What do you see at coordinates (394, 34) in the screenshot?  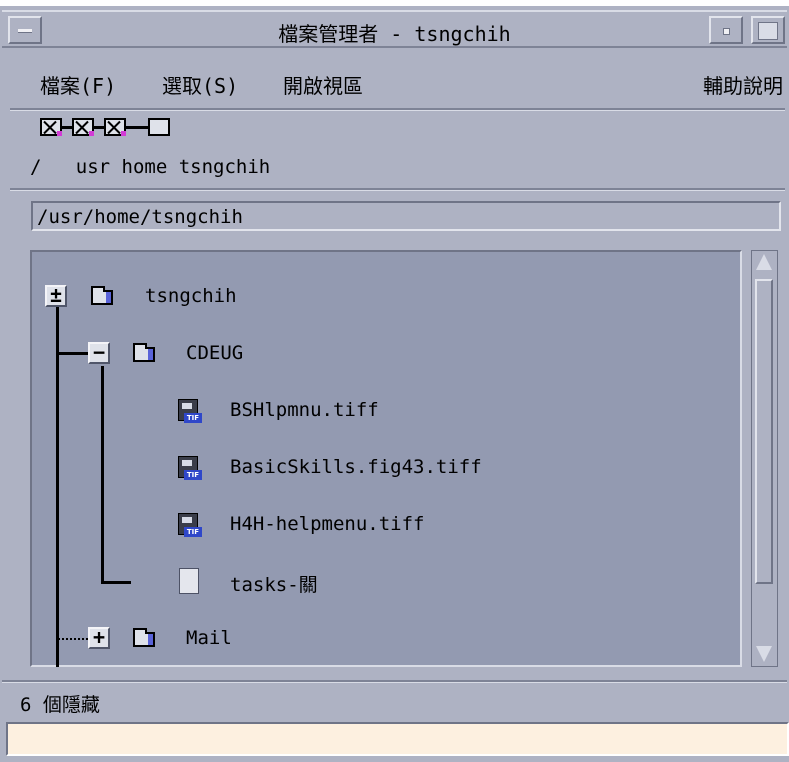 I see `window-title: 檔案管理者 - tsngchih` at bounding box center [394, 34].